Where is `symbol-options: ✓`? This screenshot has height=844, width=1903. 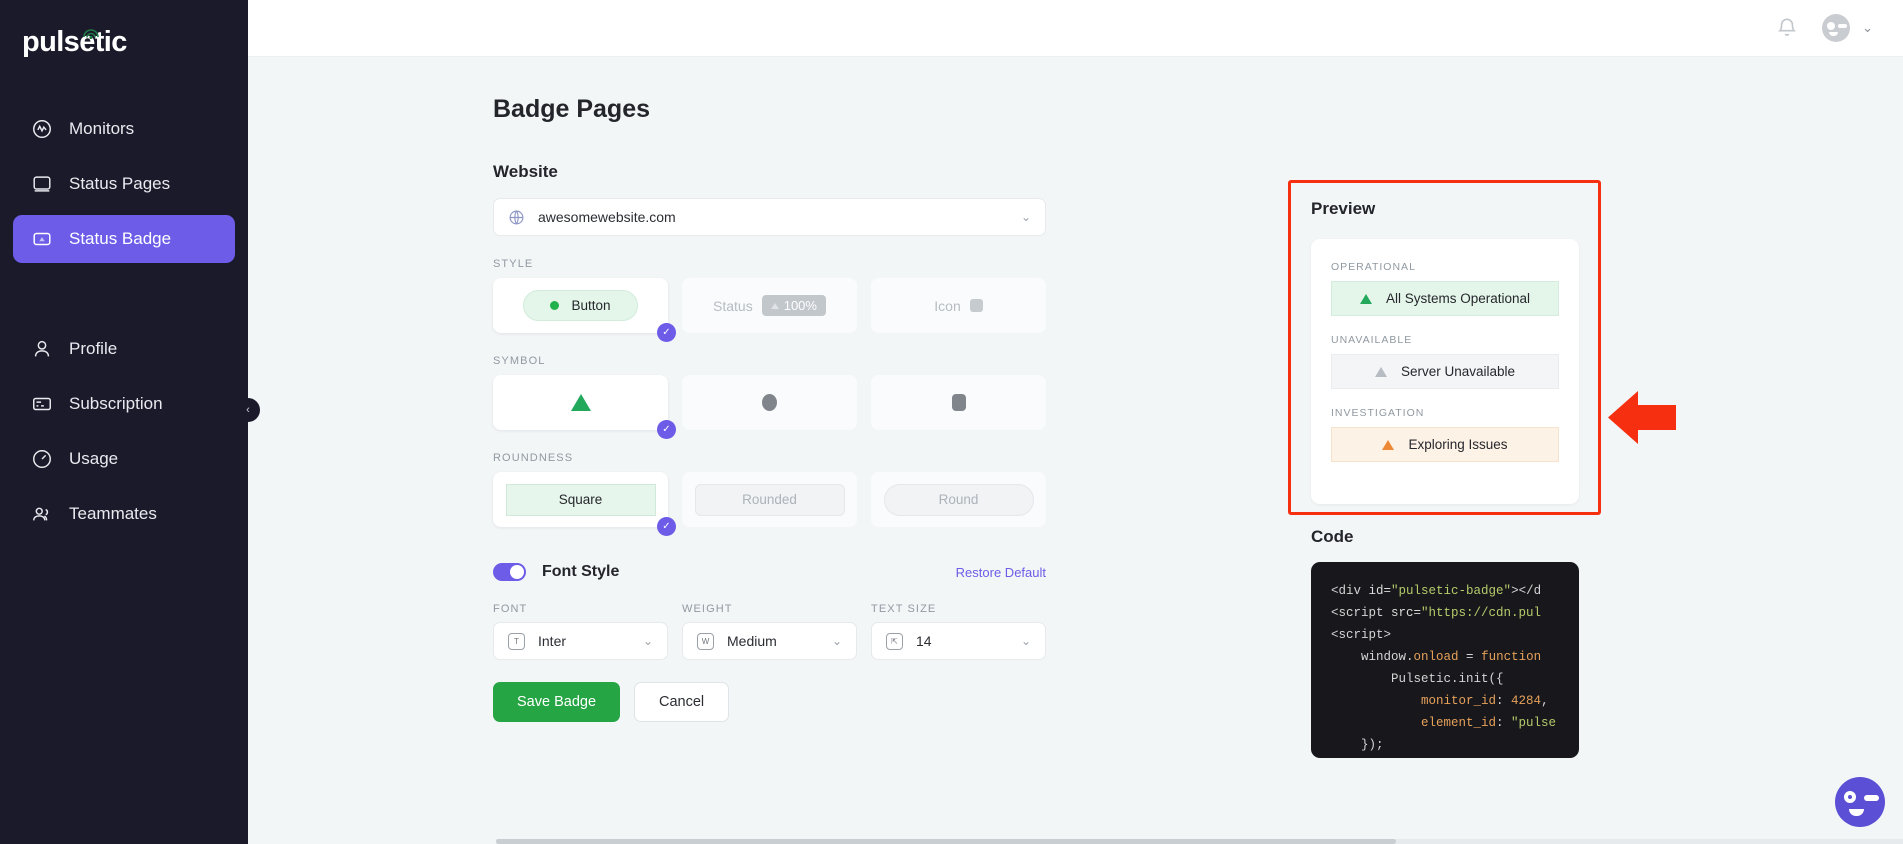 symbol-options: ✓ is located at coordinates (769, 407).